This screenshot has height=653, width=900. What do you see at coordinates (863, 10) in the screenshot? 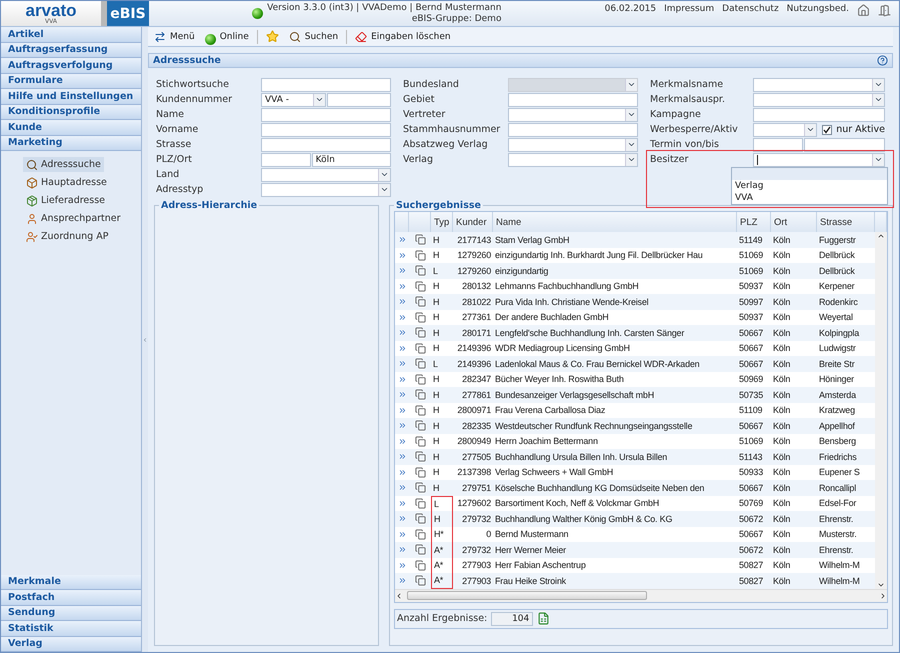
I see `home-icon` at bounding box center [863, 10].